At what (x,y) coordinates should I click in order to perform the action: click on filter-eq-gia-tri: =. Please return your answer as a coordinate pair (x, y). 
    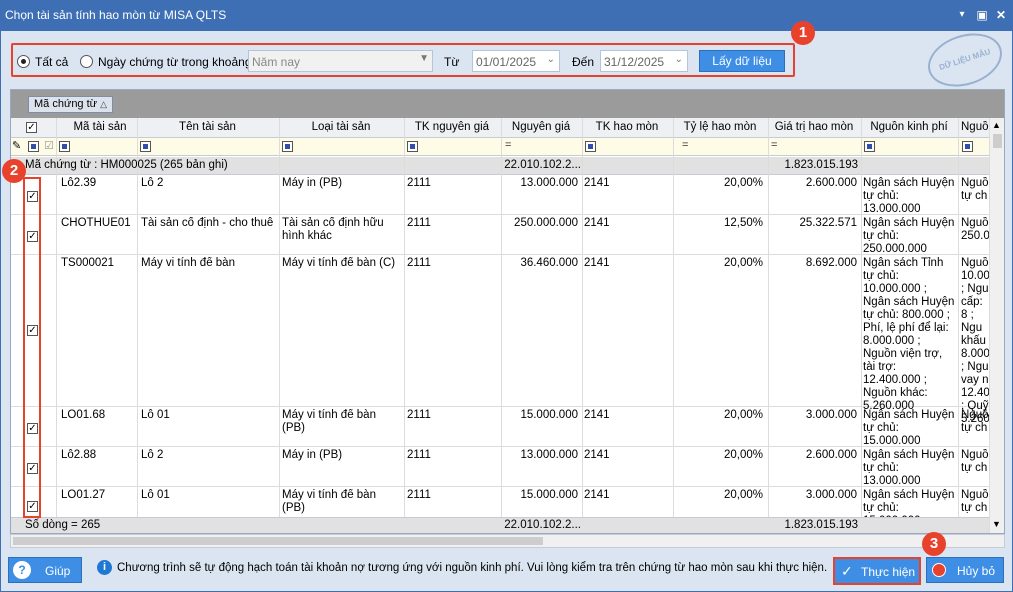
    Looking at the image, I should click on (774, 145).